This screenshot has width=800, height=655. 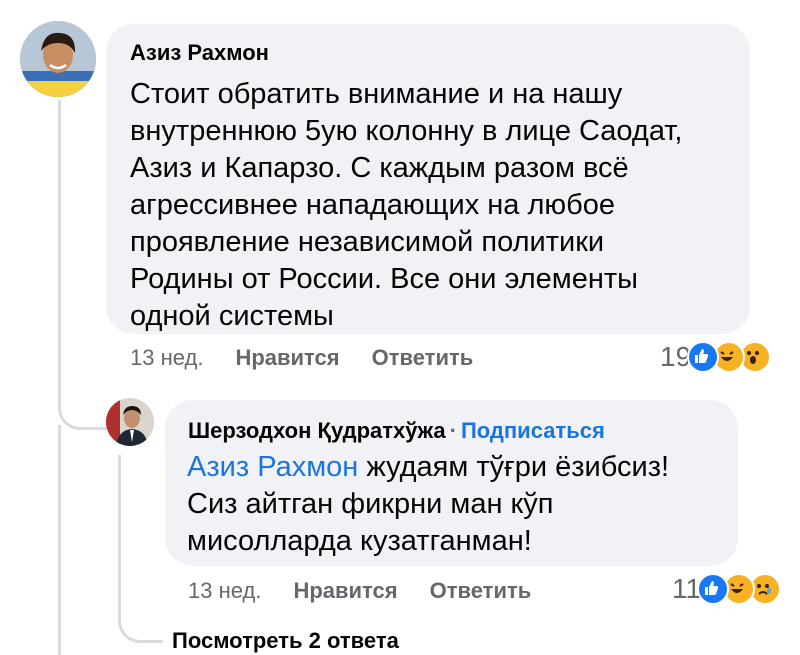 I want to click on comment-line: внутреннюю 5ую колонну в лице Саодат,, so click(x=406, y=131).